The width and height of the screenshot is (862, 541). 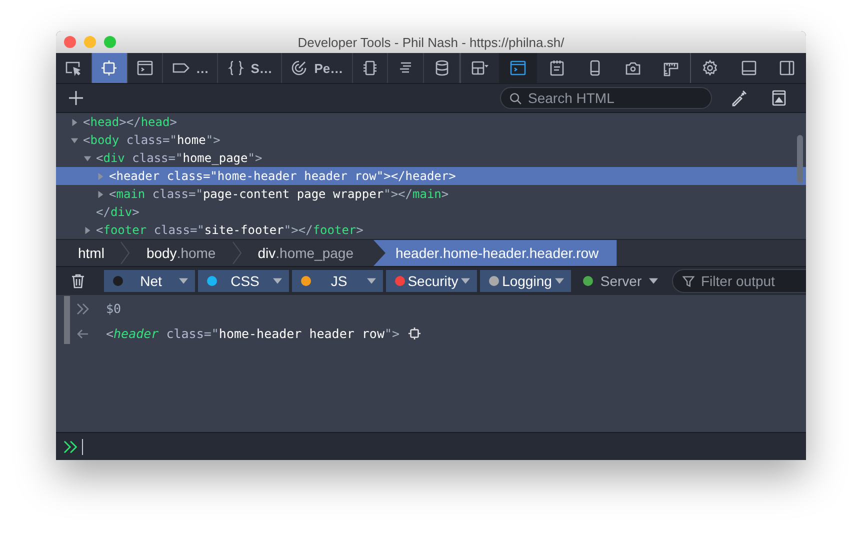 What do you see at coordinates (279, 194) in the screenshot?
I see `markup-node: <main class="page-content page wrapper"></main>` at bounding box center [279, 194].